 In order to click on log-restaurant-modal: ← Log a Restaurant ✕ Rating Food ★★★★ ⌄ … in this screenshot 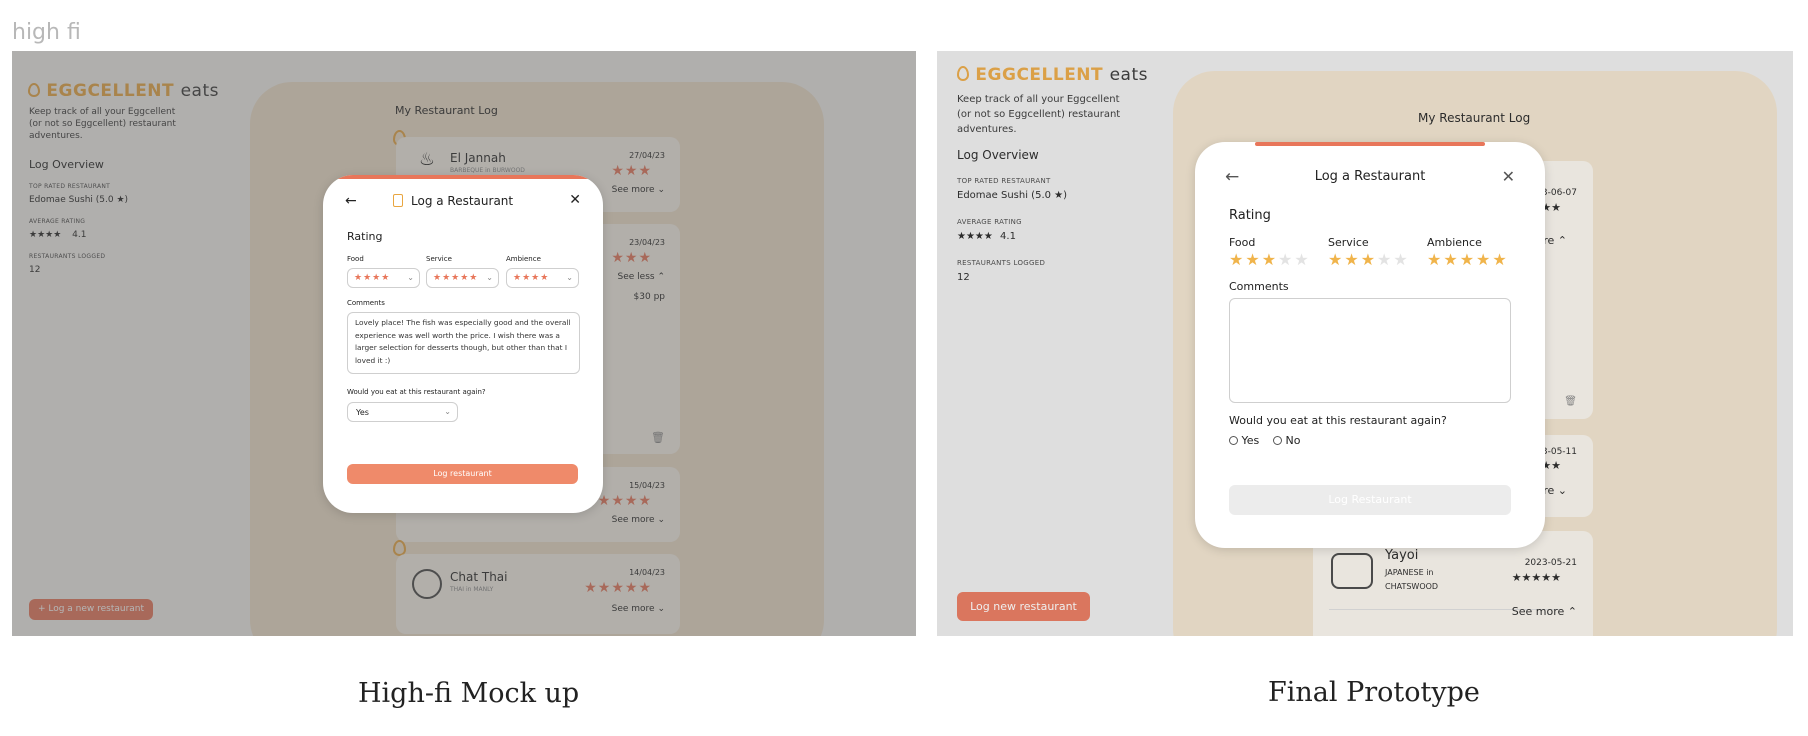, I will do `click(463, 344)`.